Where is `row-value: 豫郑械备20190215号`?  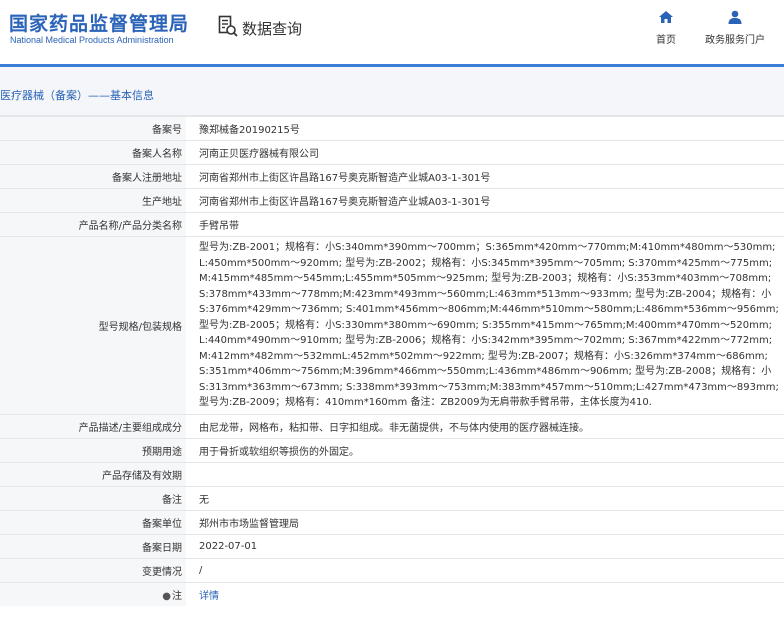
row-value: 豫郑械备20190215号 is located at coordinates (485, 128).